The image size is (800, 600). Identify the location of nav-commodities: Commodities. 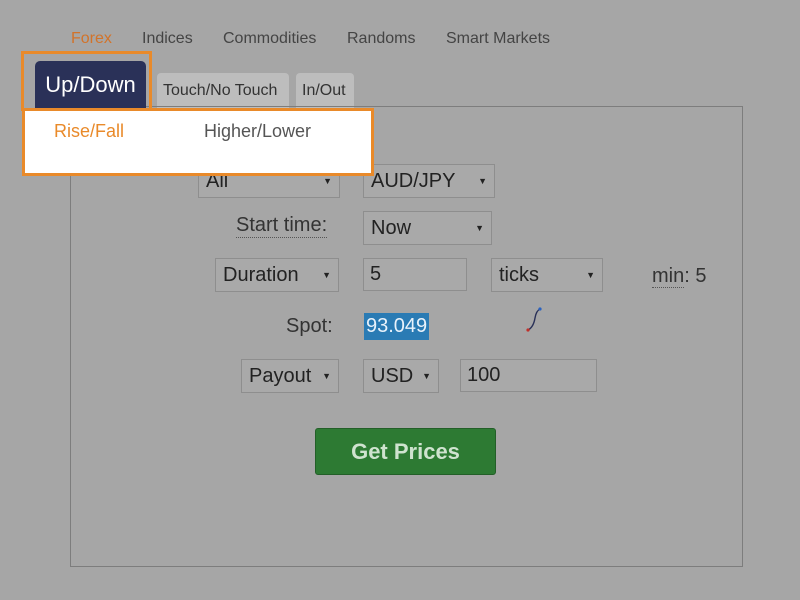
(269, 39).